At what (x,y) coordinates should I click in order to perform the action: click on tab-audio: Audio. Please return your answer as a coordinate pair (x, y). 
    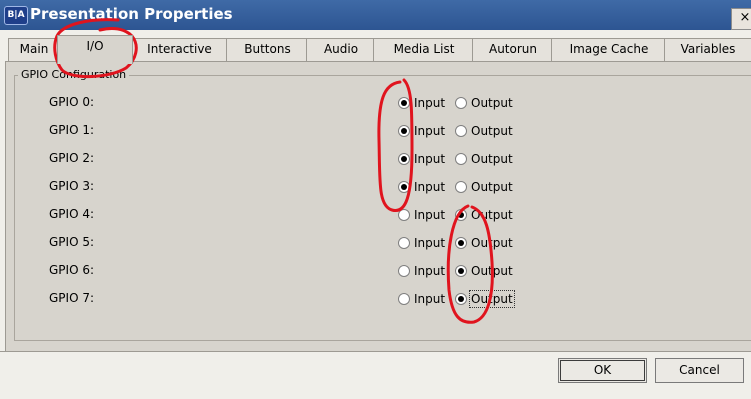
    Looking at the image, I should click on (341, 49).